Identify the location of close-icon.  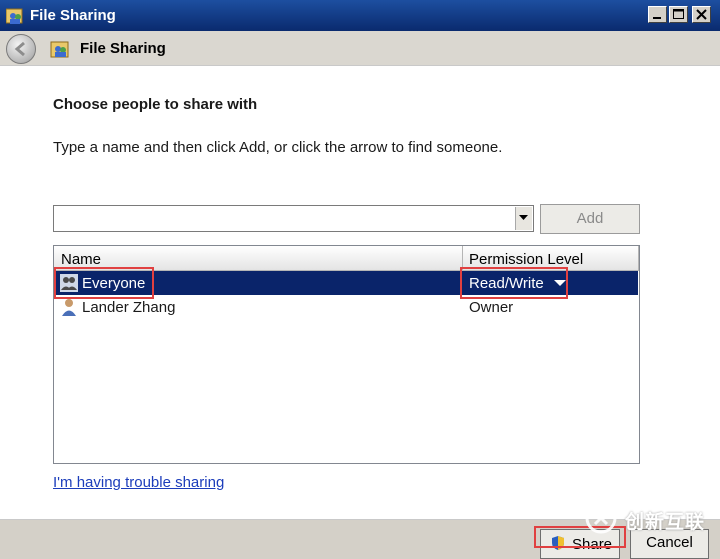
(701, 14).